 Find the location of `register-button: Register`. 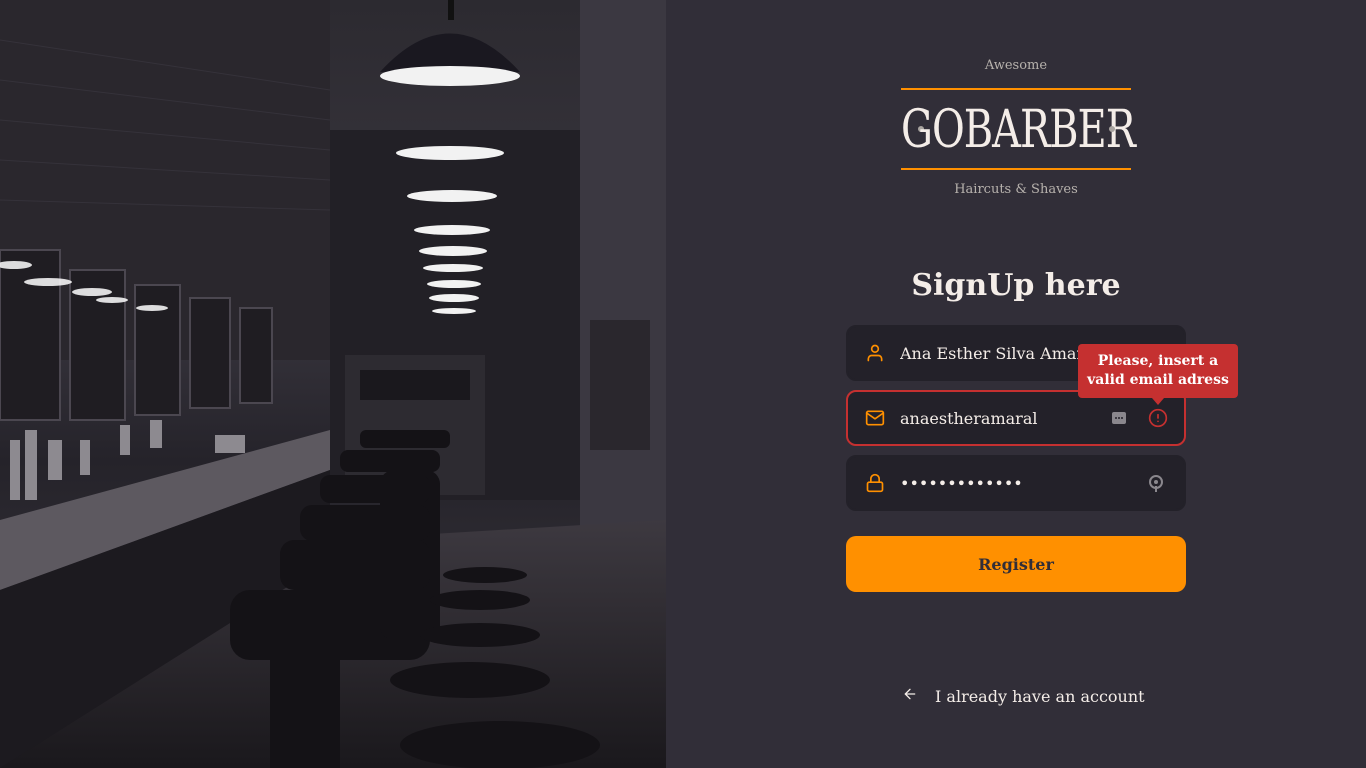

register-button: Register is located at coordinates (1016, 564).